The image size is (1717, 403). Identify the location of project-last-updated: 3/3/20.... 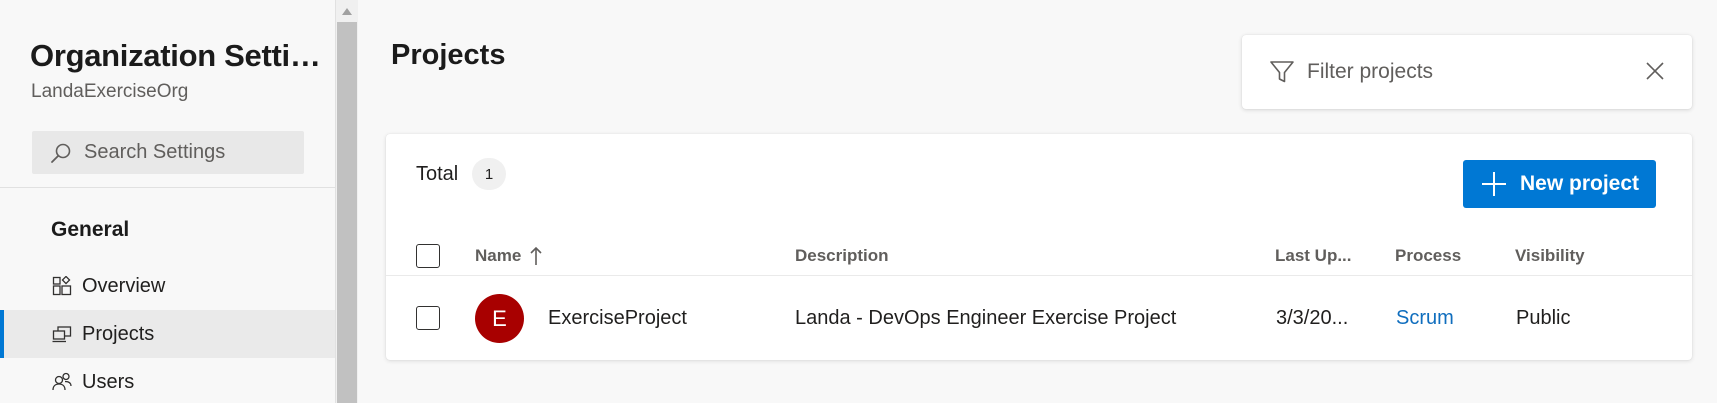
(1312, 317).